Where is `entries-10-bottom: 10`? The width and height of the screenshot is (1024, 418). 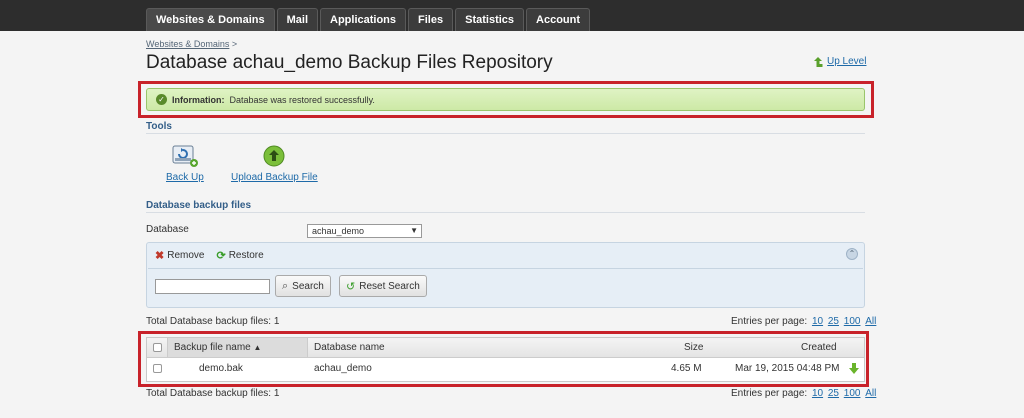
entries-10-bottom: 10 is located at coordinates (817, 393).